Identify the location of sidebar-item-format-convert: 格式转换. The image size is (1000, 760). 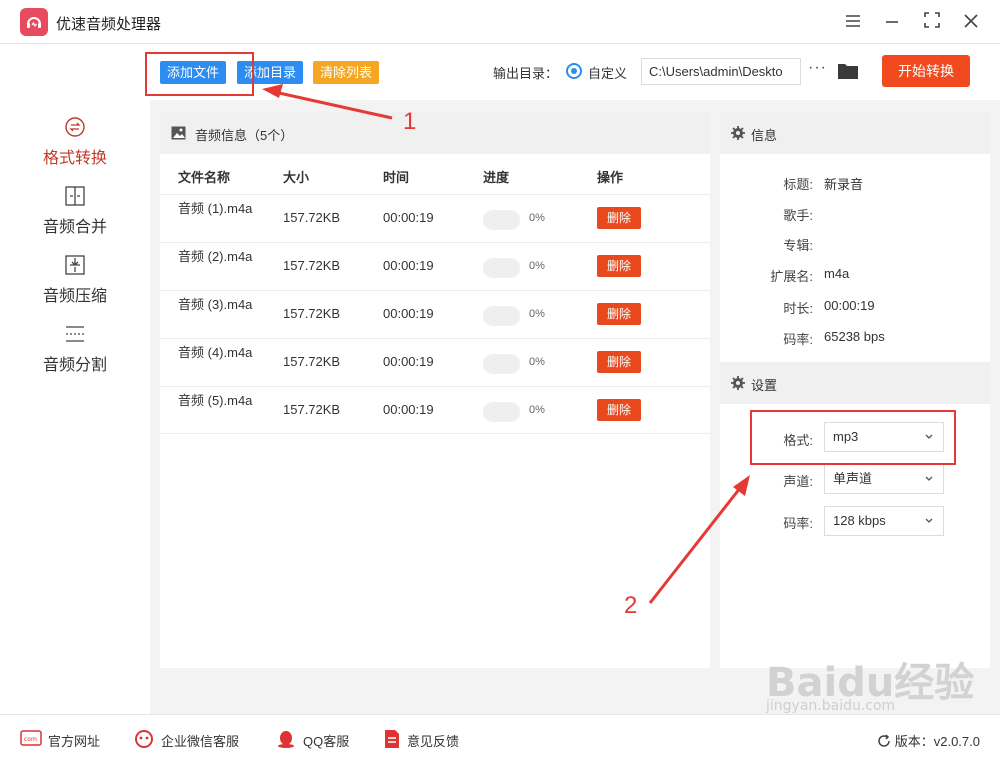
(75, 149).